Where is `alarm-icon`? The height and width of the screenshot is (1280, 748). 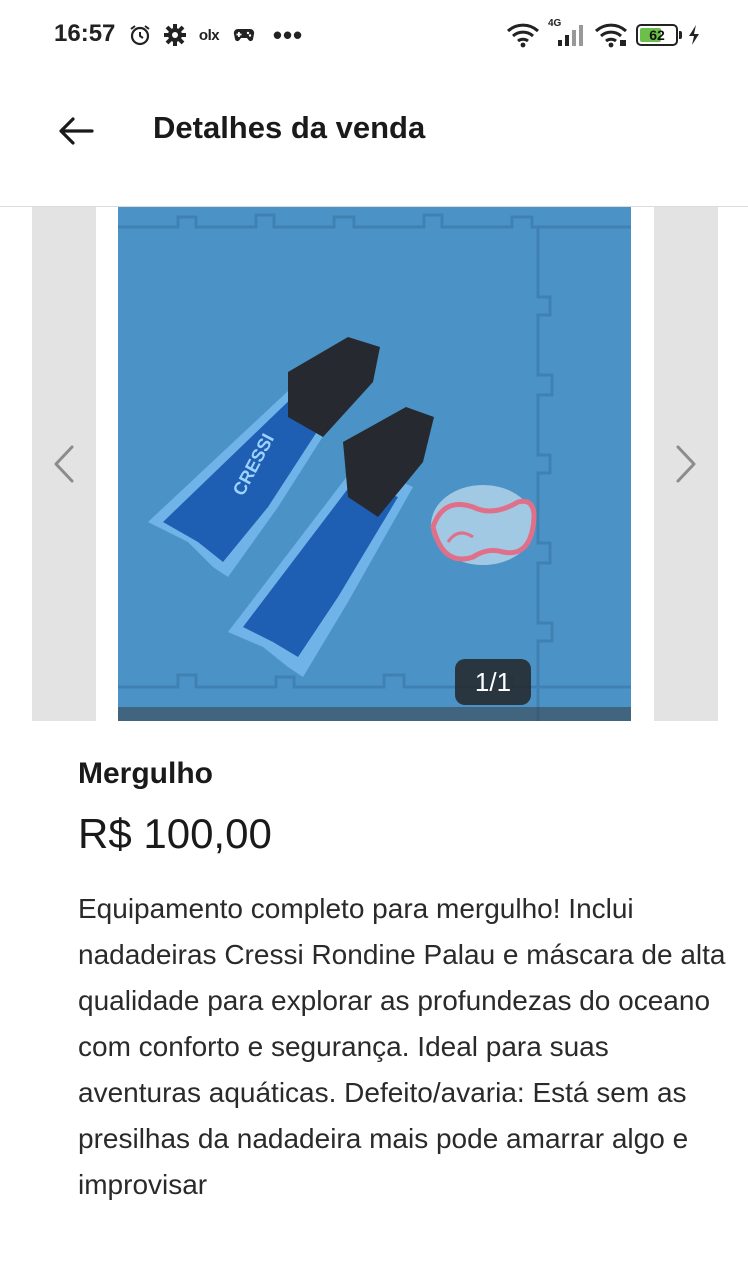
alarm-icon is located at coordinates (140, 35).